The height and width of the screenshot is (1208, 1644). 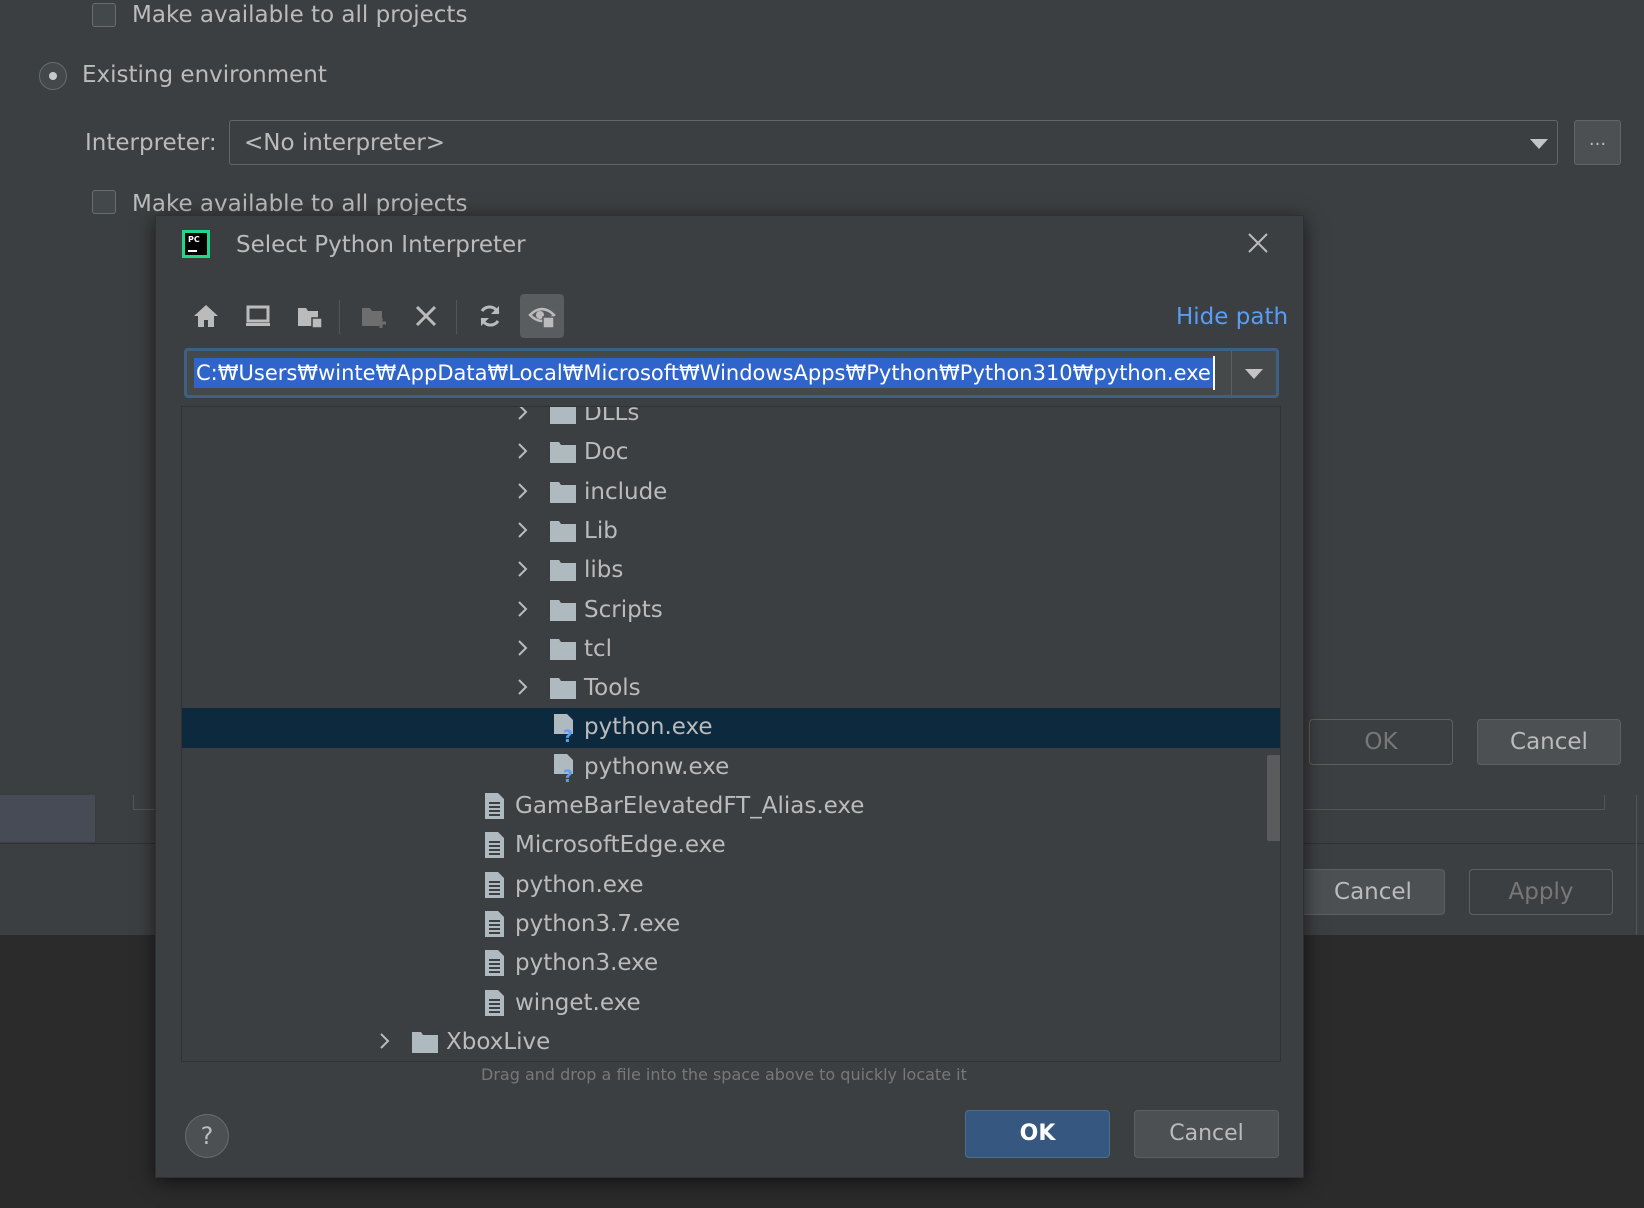 I want to click on project-folder-icon, so click(x=310, y=316).